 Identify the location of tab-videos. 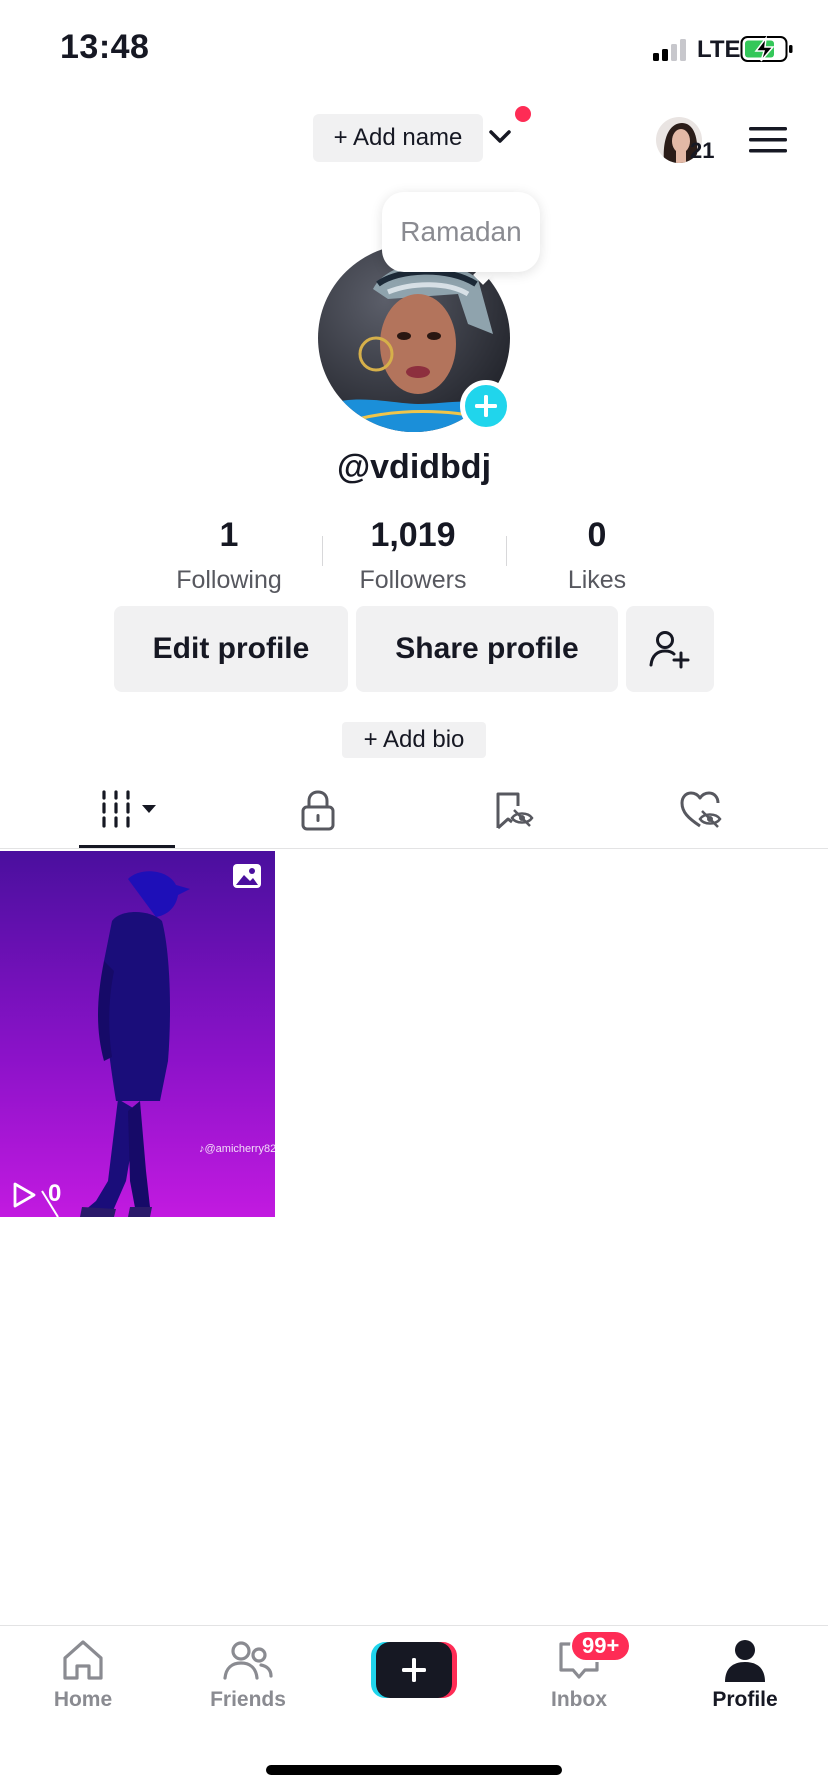
(130, 810).